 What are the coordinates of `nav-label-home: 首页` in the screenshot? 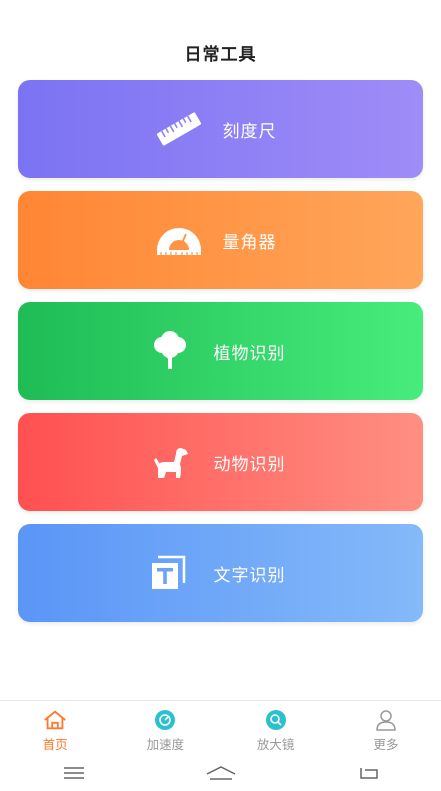 It's located at (55, 744).